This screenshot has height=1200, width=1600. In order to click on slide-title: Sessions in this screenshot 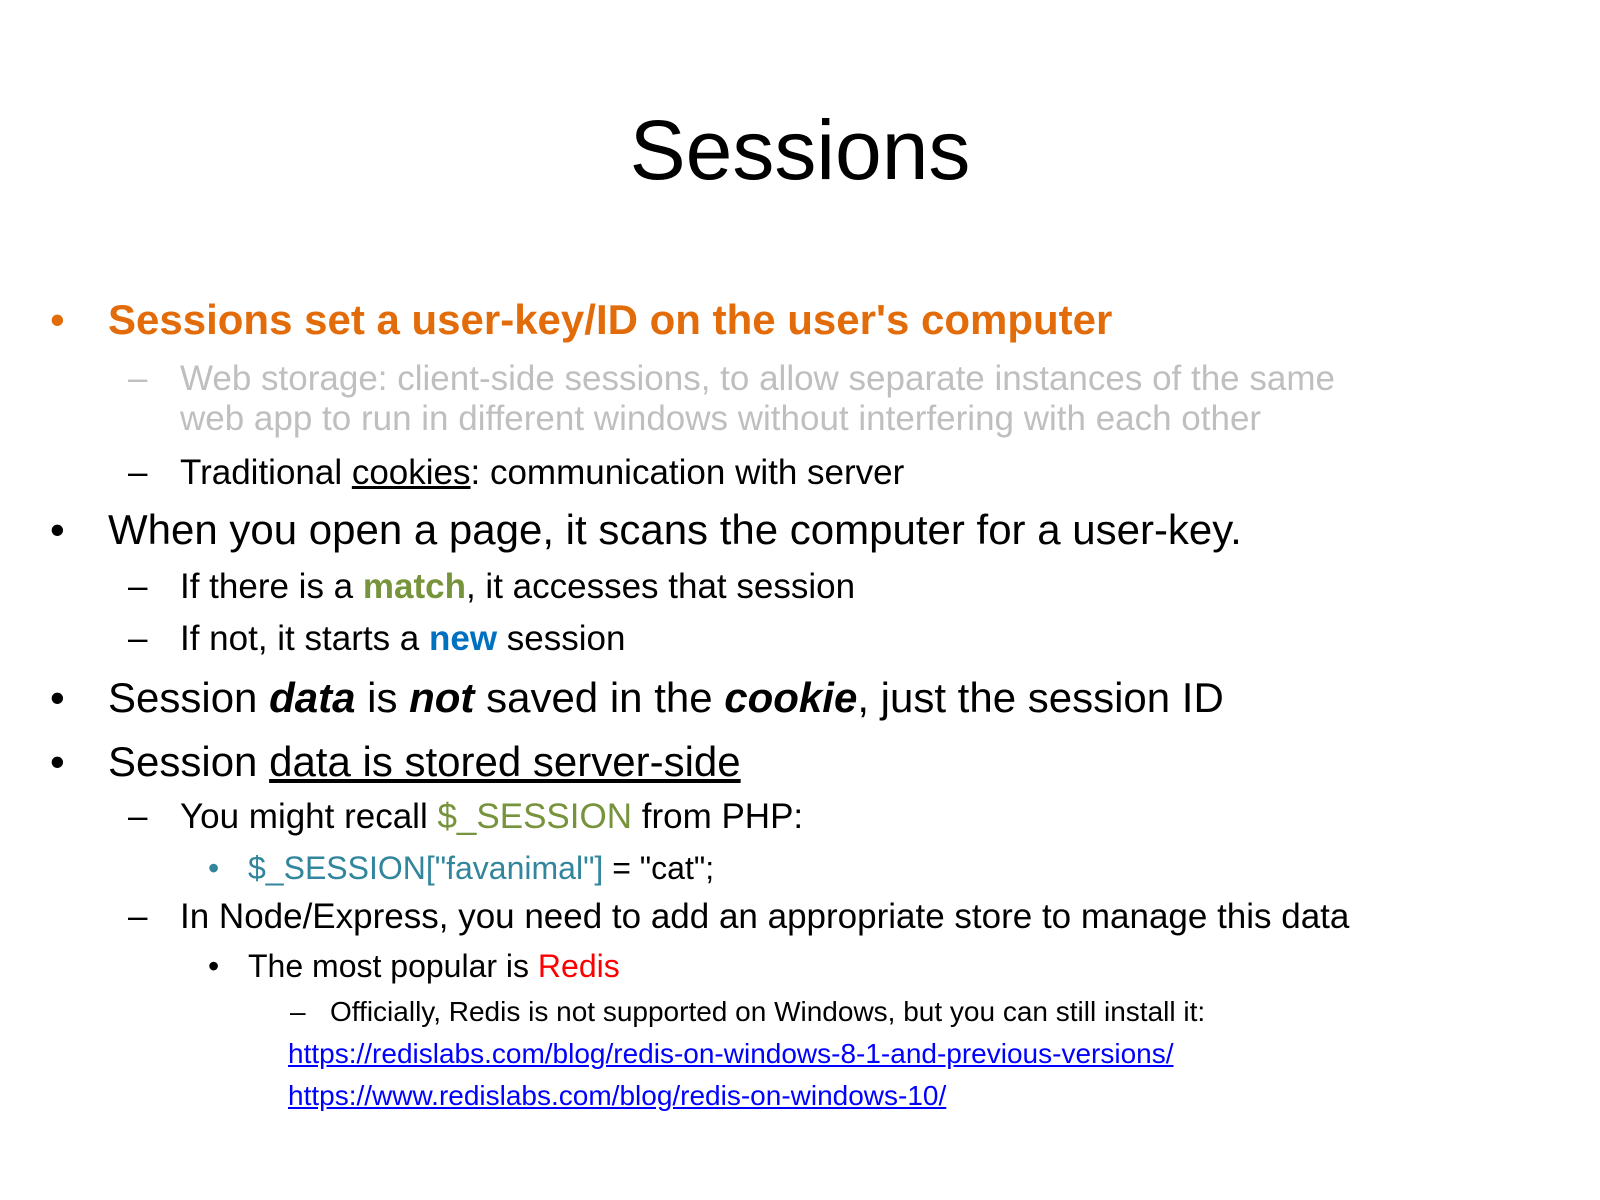, I will do `click(800, 150)`.